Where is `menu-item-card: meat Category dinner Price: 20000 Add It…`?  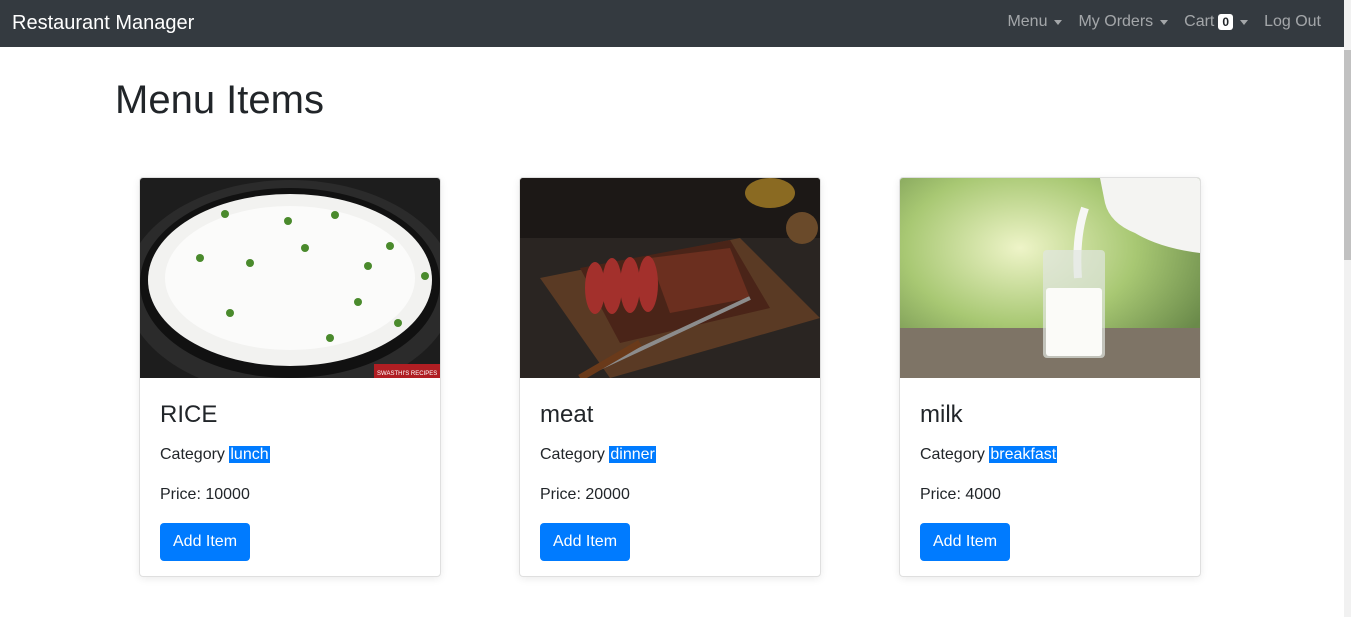 menu-item-card: meat Category dinner Price: 20000 Add It… is located at coordinates (670, 377).